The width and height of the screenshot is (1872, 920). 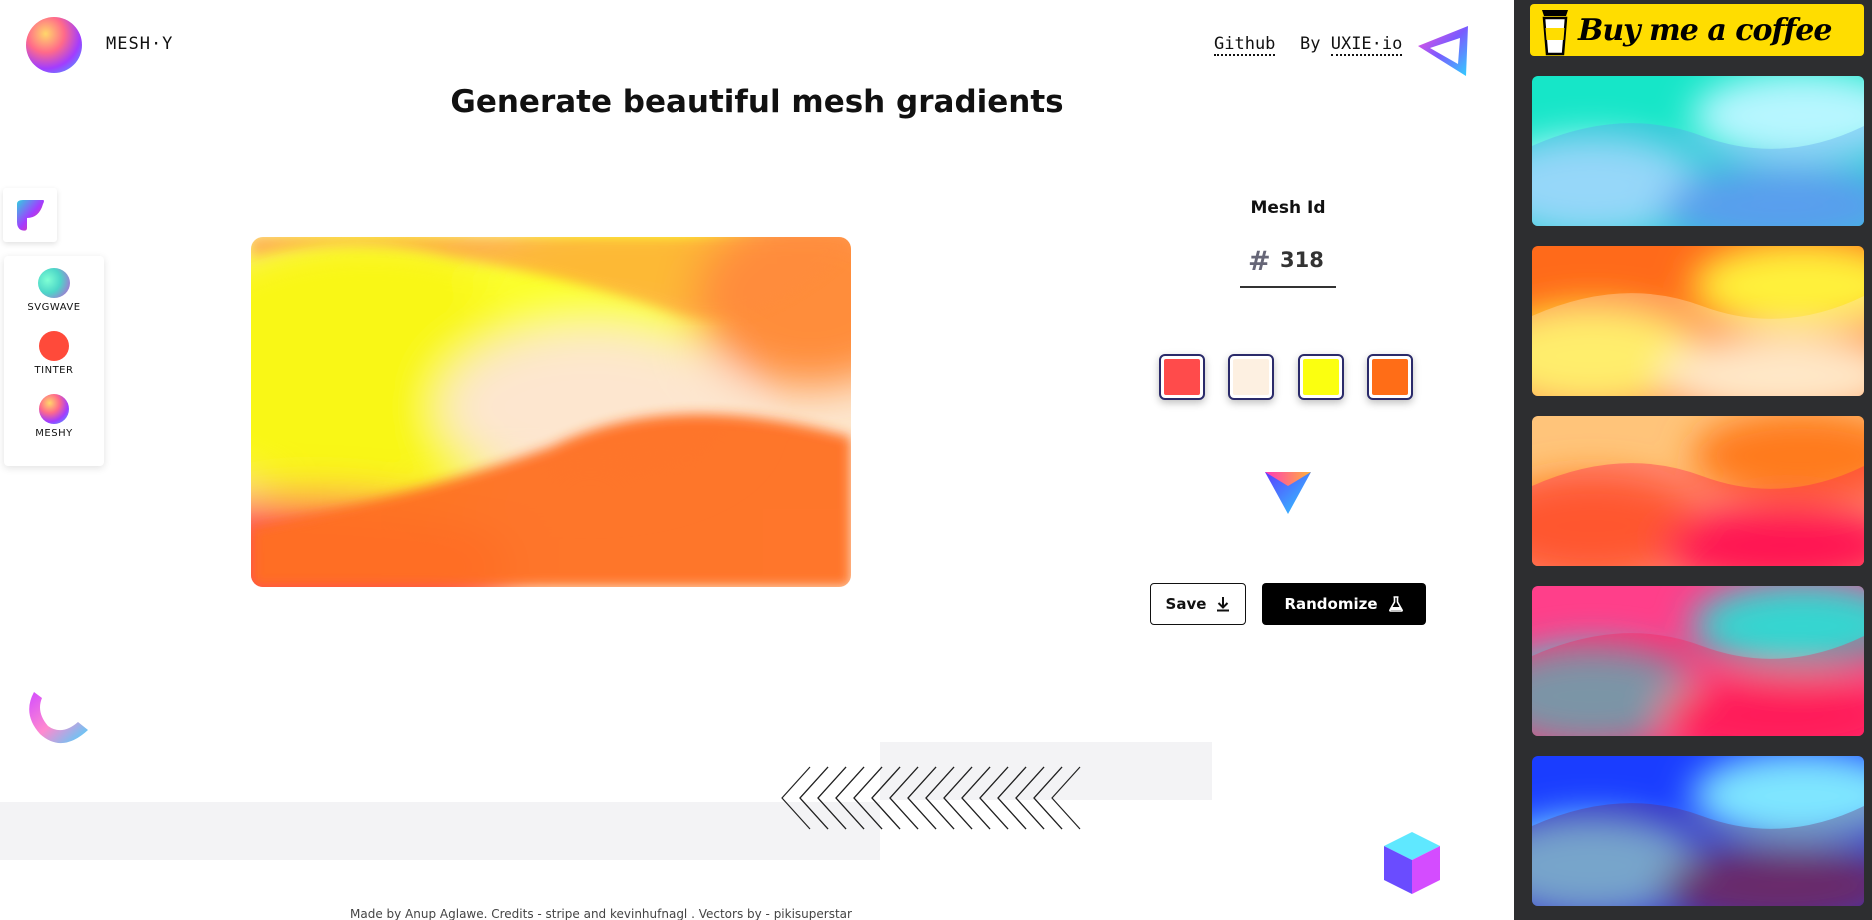 I want to click on brand-name: MESH·Y, so click(x=140, y=44).